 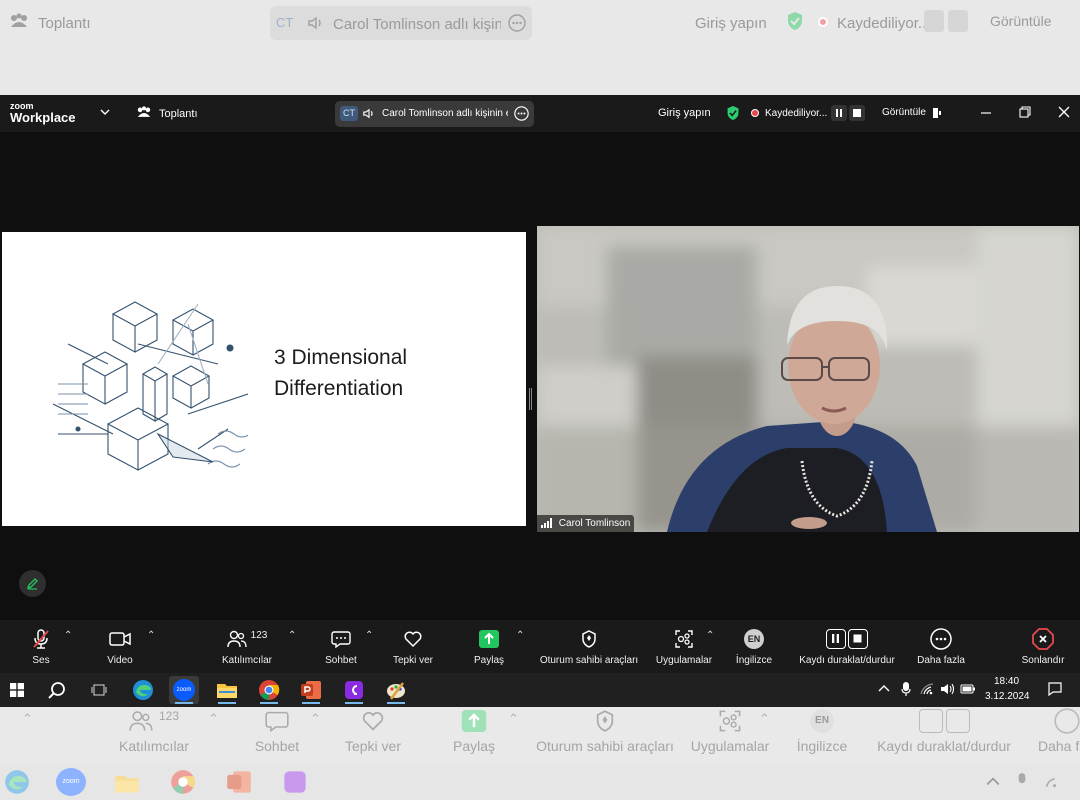 I want to click on more-button: Daha fazla, so click(x=941, y=648).